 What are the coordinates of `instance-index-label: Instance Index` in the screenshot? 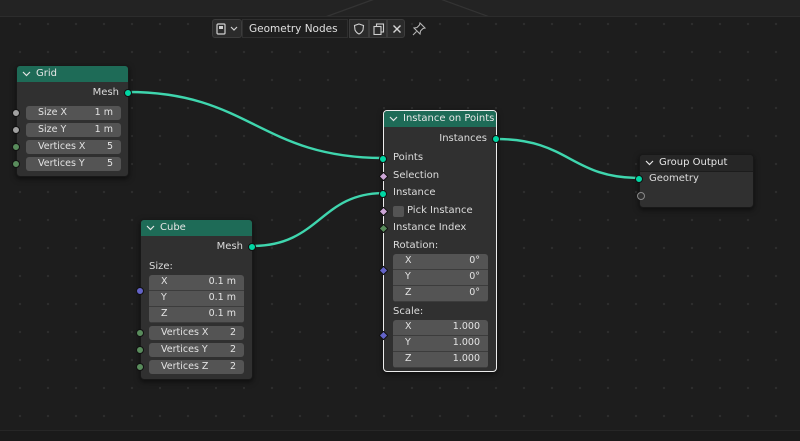 It's located at (430, 227).